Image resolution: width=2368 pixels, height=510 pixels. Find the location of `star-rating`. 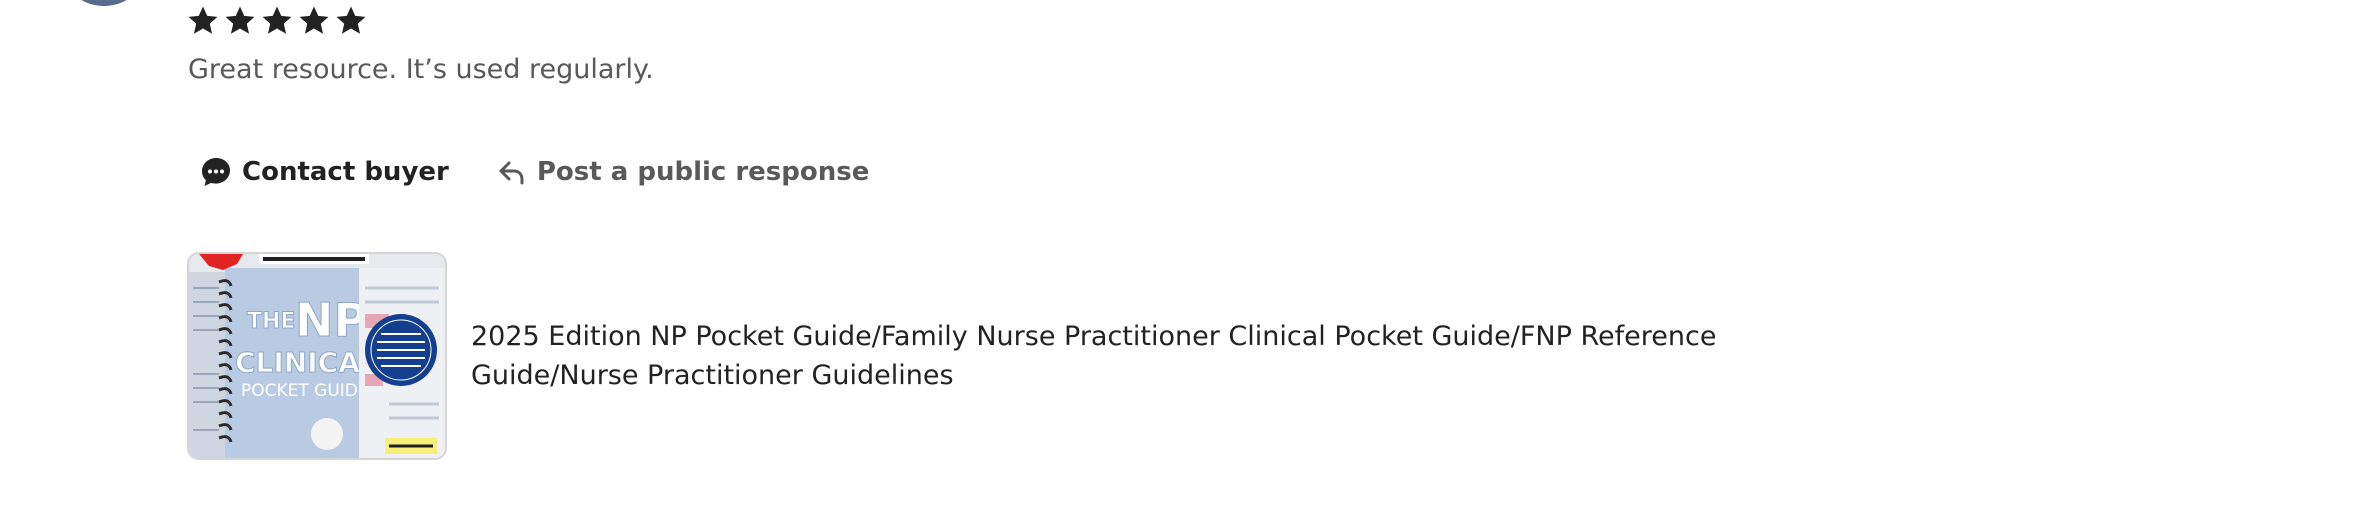

star-rating is located at coordinates (277, 21).